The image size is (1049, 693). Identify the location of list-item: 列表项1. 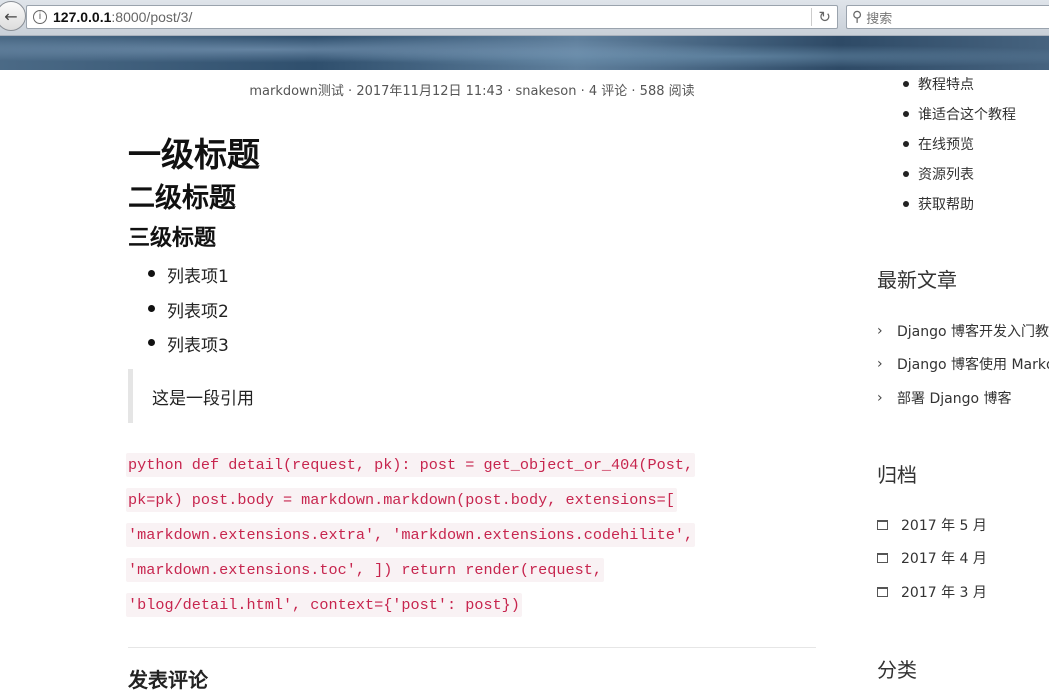
(188, 279).